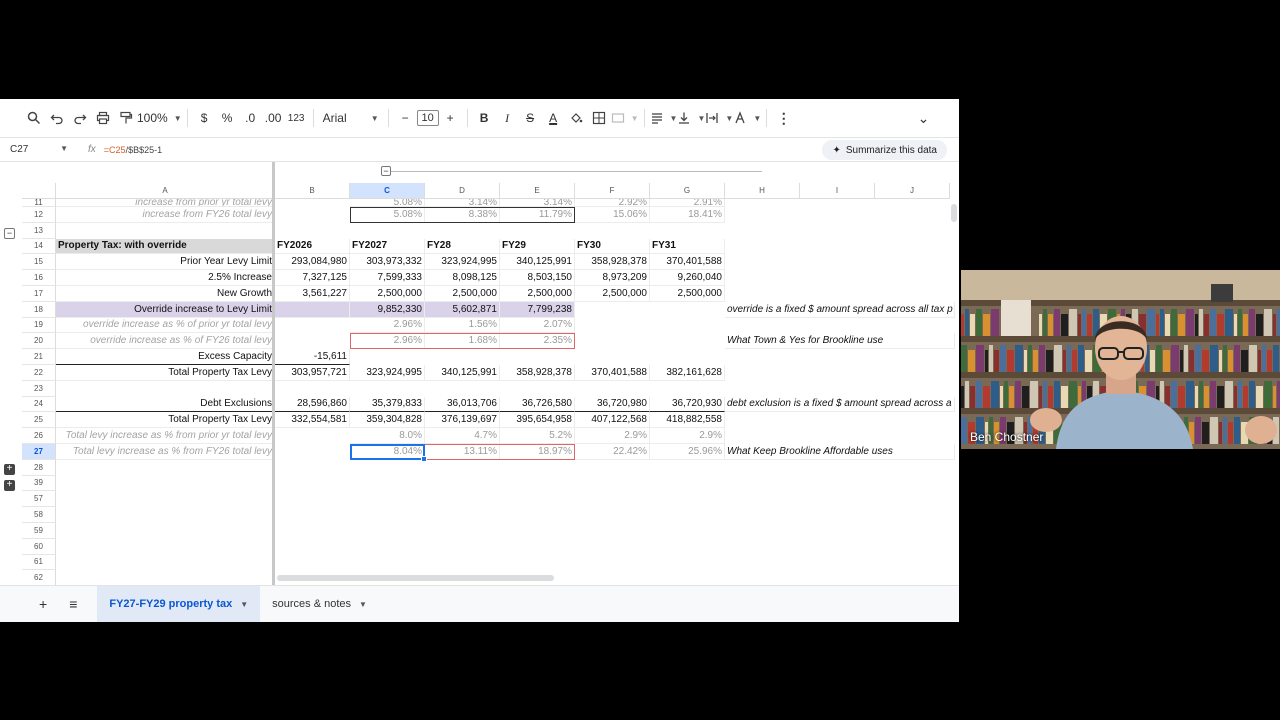 Image resolution: width=1280 pixels, height=720 pixels. I want to click on cell-a18: Override increase to Levy Limit, so click(165, 309).